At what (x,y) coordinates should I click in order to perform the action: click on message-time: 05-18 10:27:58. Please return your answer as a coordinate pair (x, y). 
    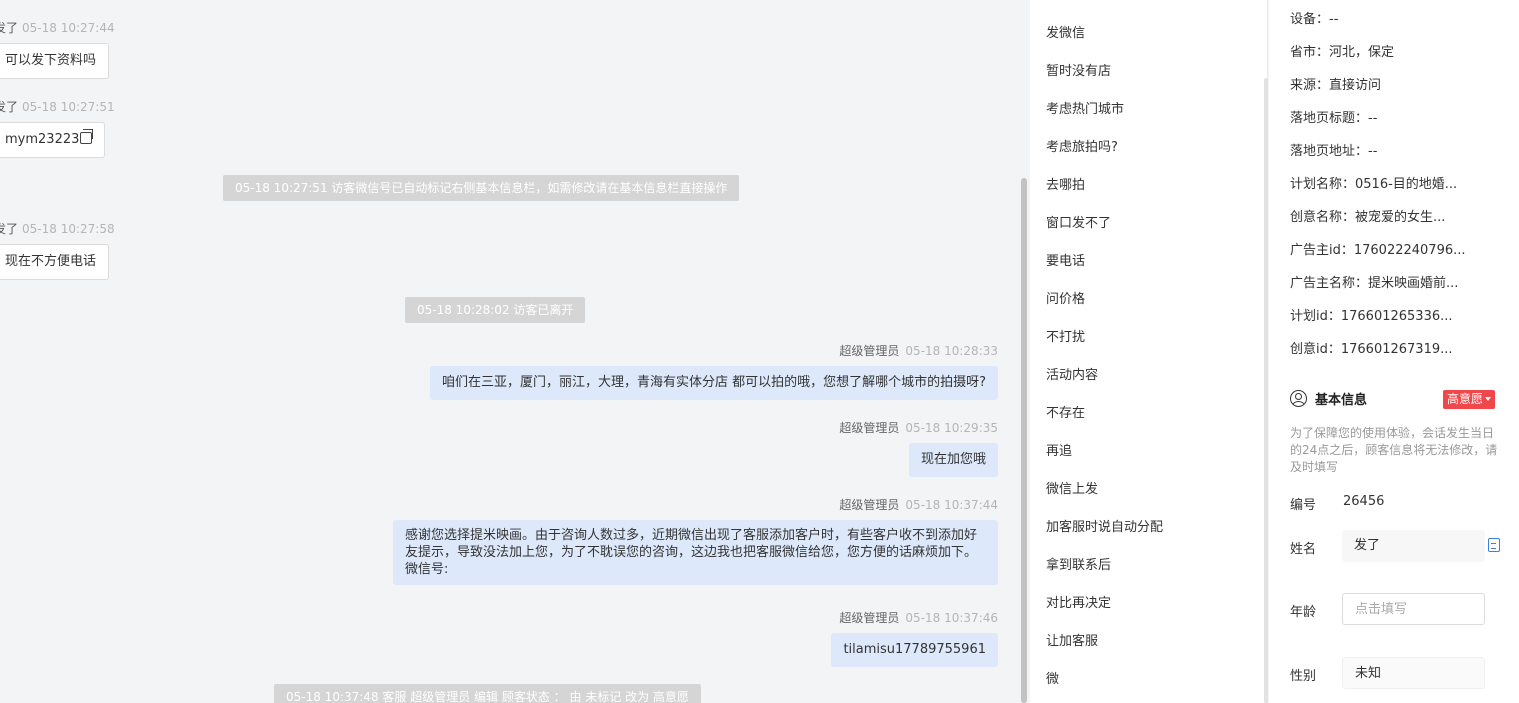
    Looking at the image, I should click on (68, 229).